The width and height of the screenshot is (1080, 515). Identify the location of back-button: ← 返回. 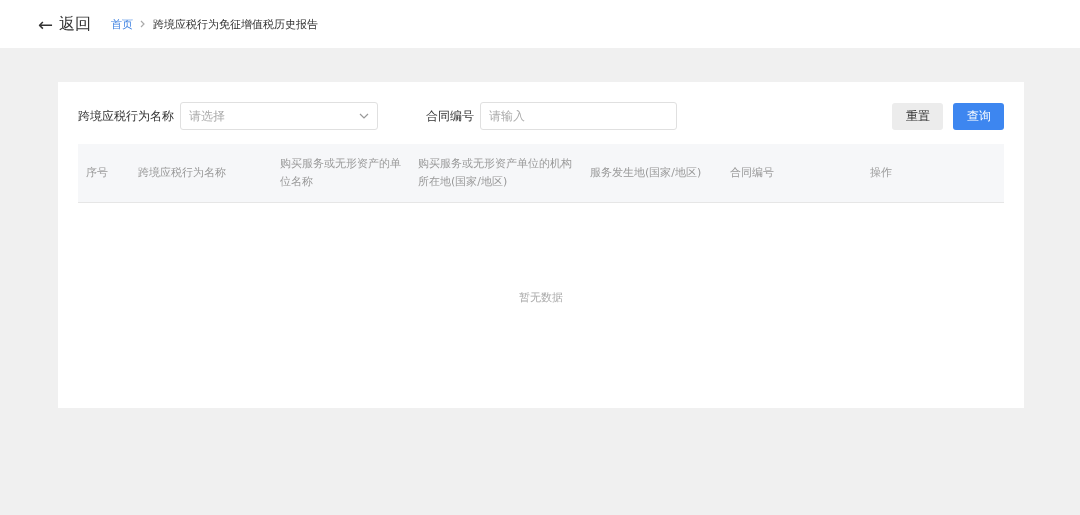
(65, 24).